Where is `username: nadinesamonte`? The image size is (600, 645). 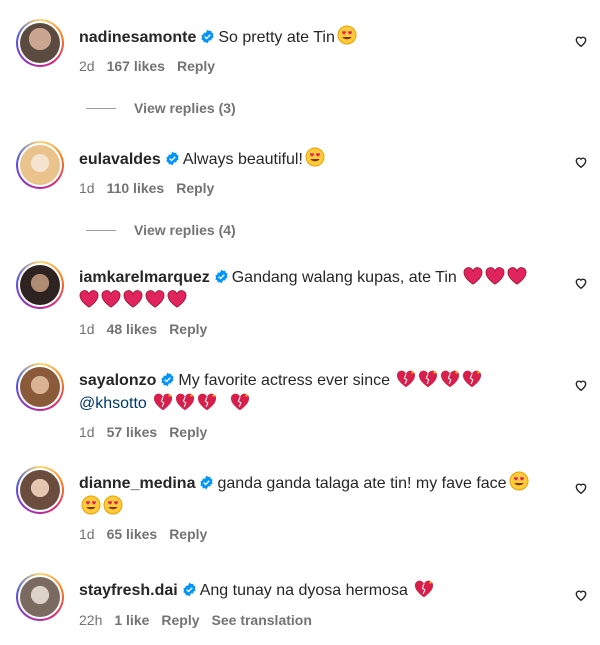
username: nadinesamonte is located at coordinates (137, 37).